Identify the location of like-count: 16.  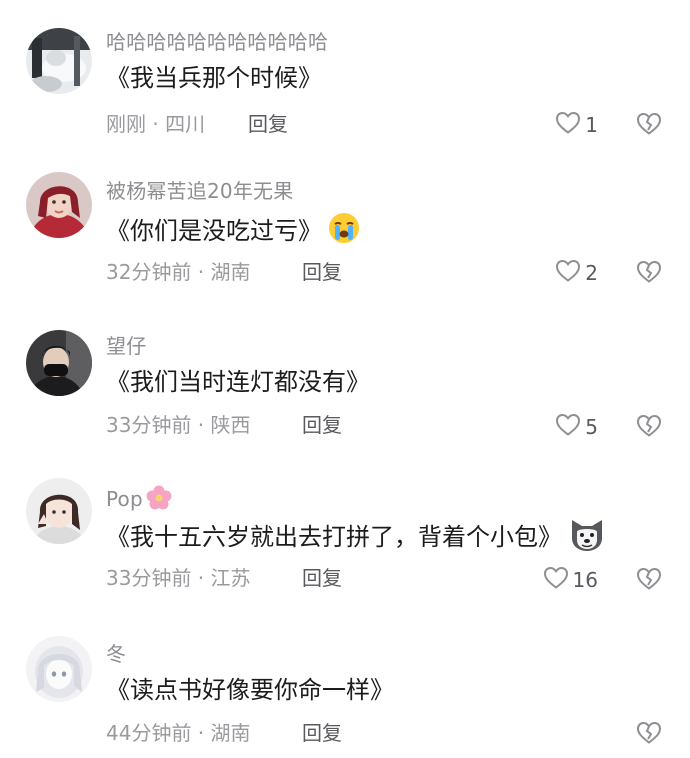
(585, 580).